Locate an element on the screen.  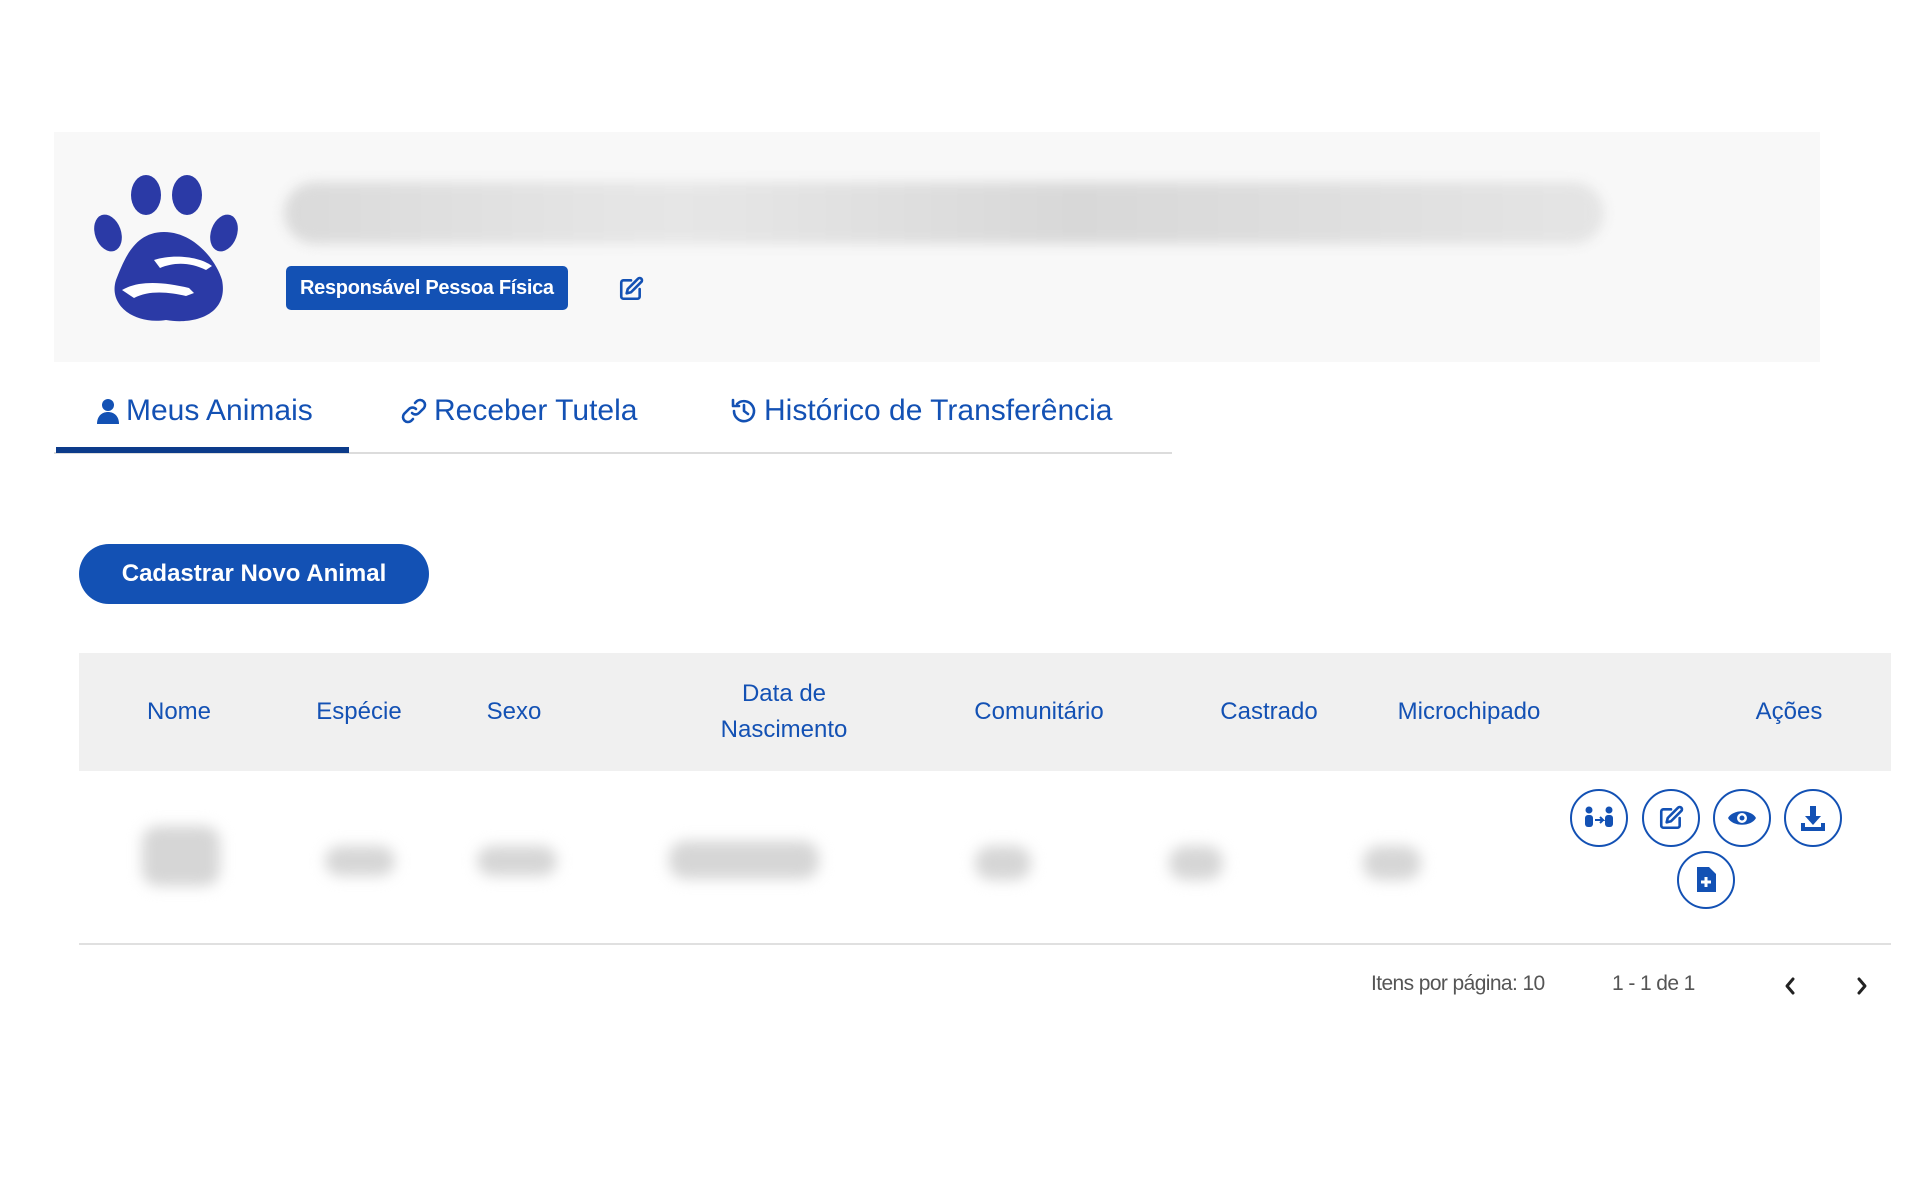
paw-hug-logo is located at coordinates (166, 248).